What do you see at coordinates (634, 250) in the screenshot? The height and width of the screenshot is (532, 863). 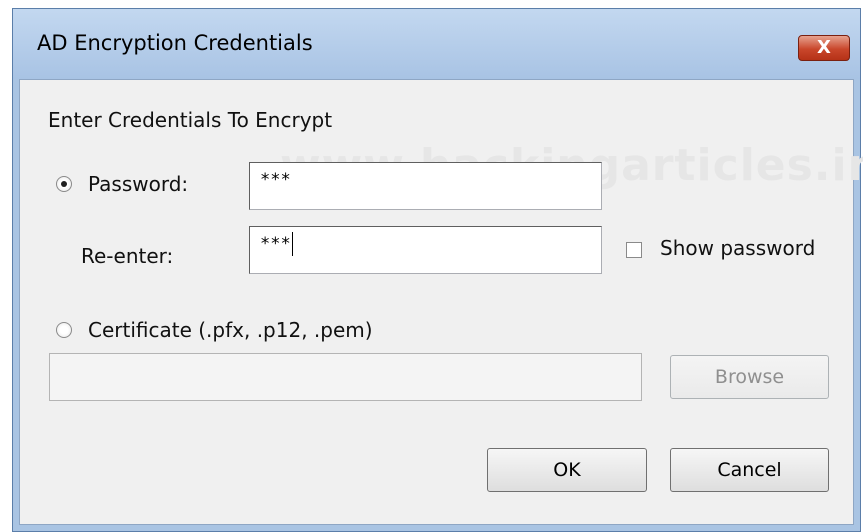 I see `show-password-checkbox` at bounding box center [634, 250].